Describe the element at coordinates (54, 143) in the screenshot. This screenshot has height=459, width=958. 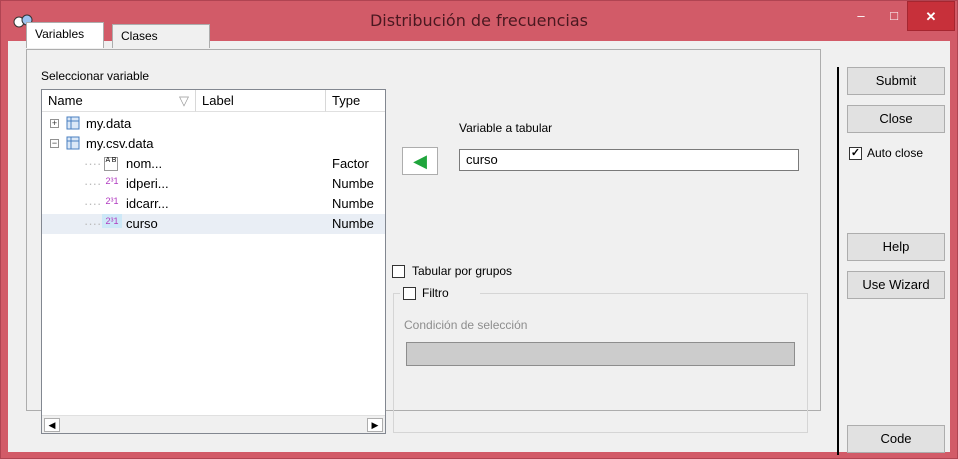
I see `collapse-icon: −` at that location.